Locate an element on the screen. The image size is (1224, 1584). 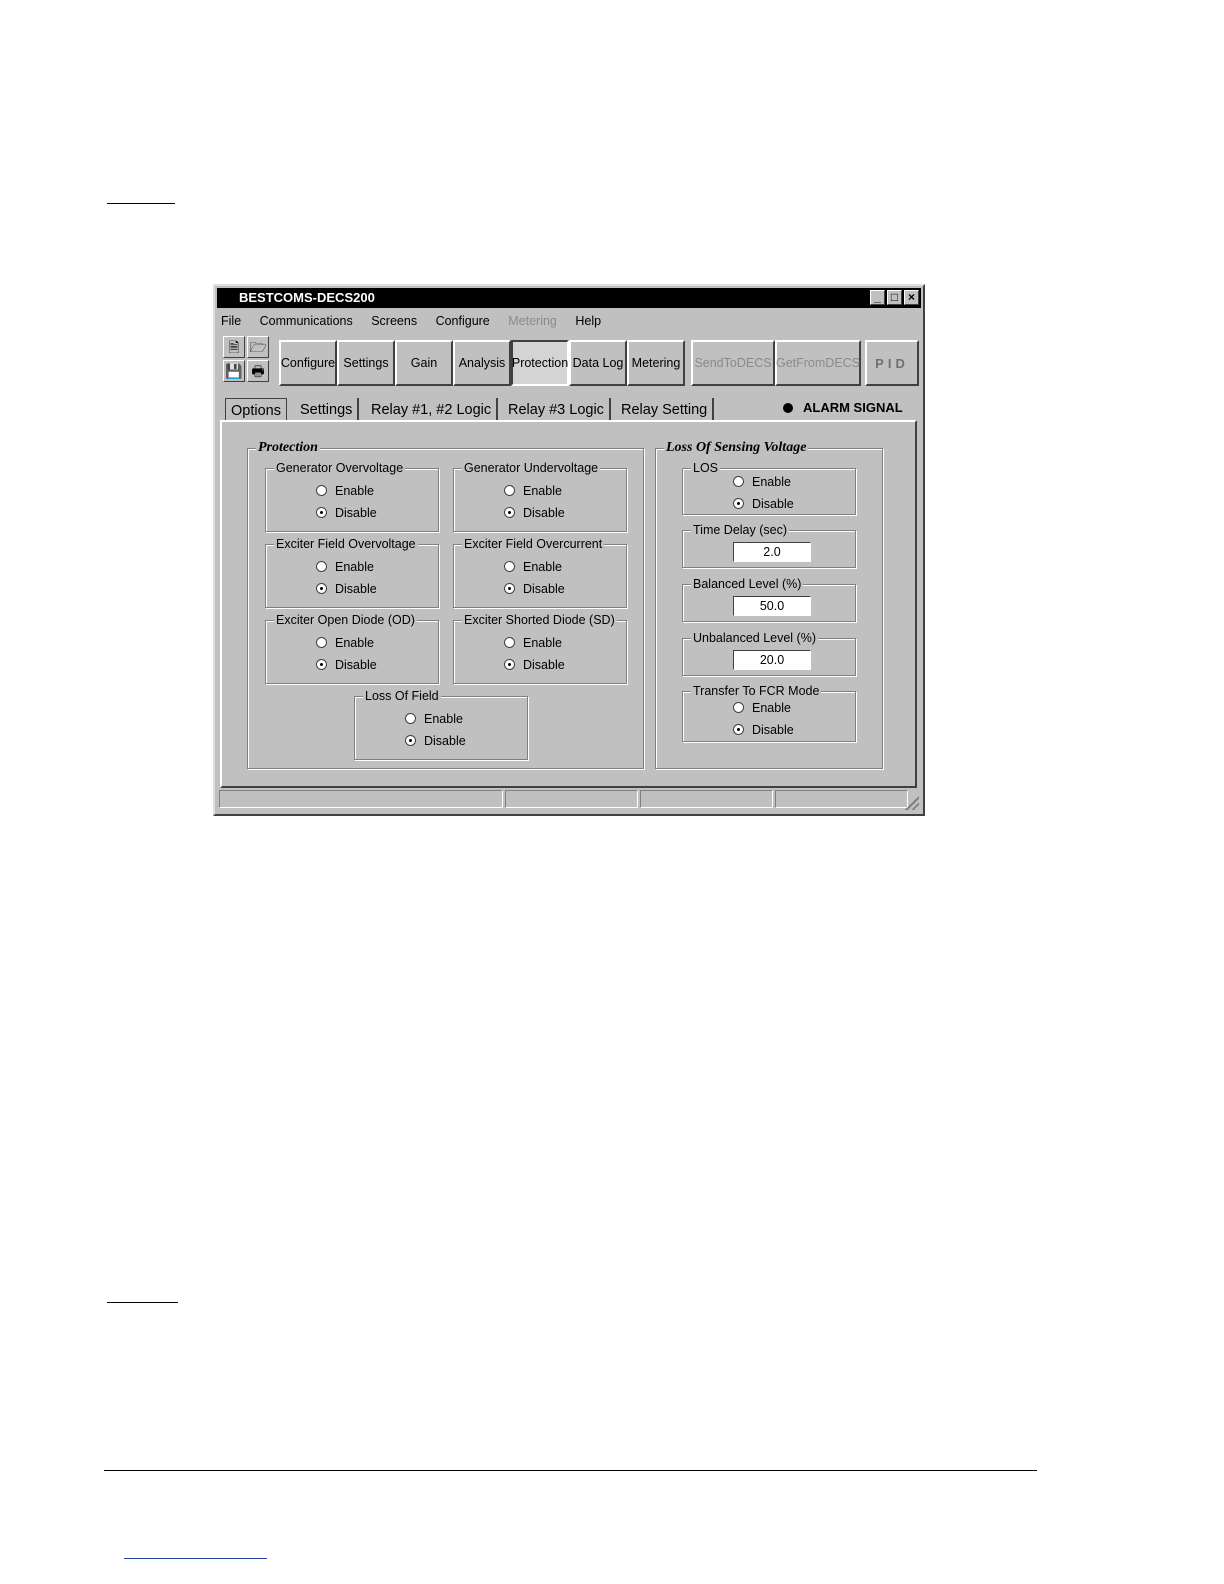
exciter-shorted-diode-title: Exciter Shorted Diode (SD) is located at coordinates (539, 620).